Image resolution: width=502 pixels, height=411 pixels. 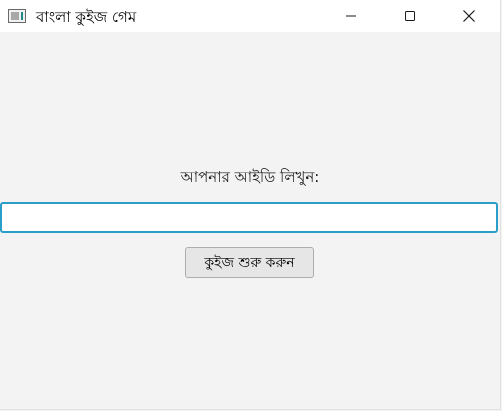 What do you see at coordinates (250, 16) in the screenshot?
I see `title-bar: বাংলা কুইজ গেম` at bounding box center [250, 16].